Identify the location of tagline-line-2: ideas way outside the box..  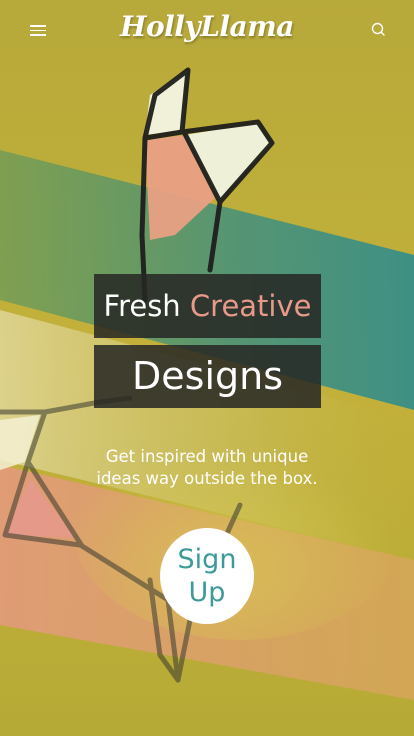
(207, 478).